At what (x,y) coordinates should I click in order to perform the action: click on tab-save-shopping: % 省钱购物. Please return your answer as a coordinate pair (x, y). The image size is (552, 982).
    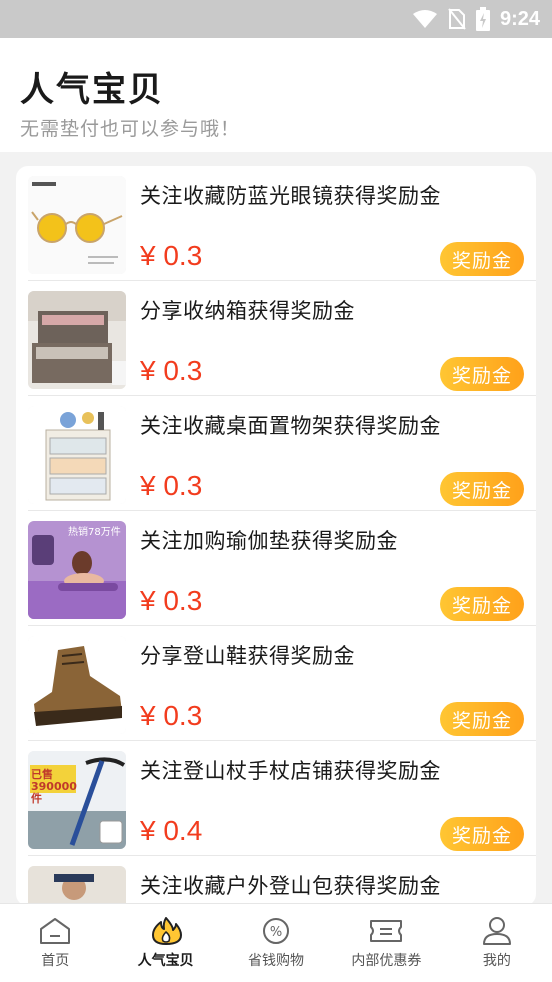
    Looking at the image, I should click on (276, 943).